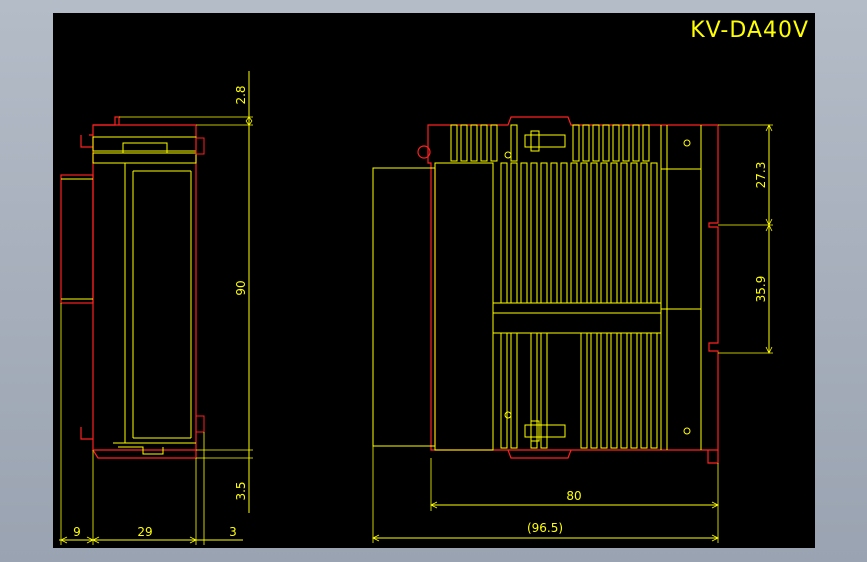 The width and height of the screenshot is (867, 562). What do you see at coordinates (144, 532) in the screenshot?
I see `dim-body-width: 29` at bounding box center [144, 532].